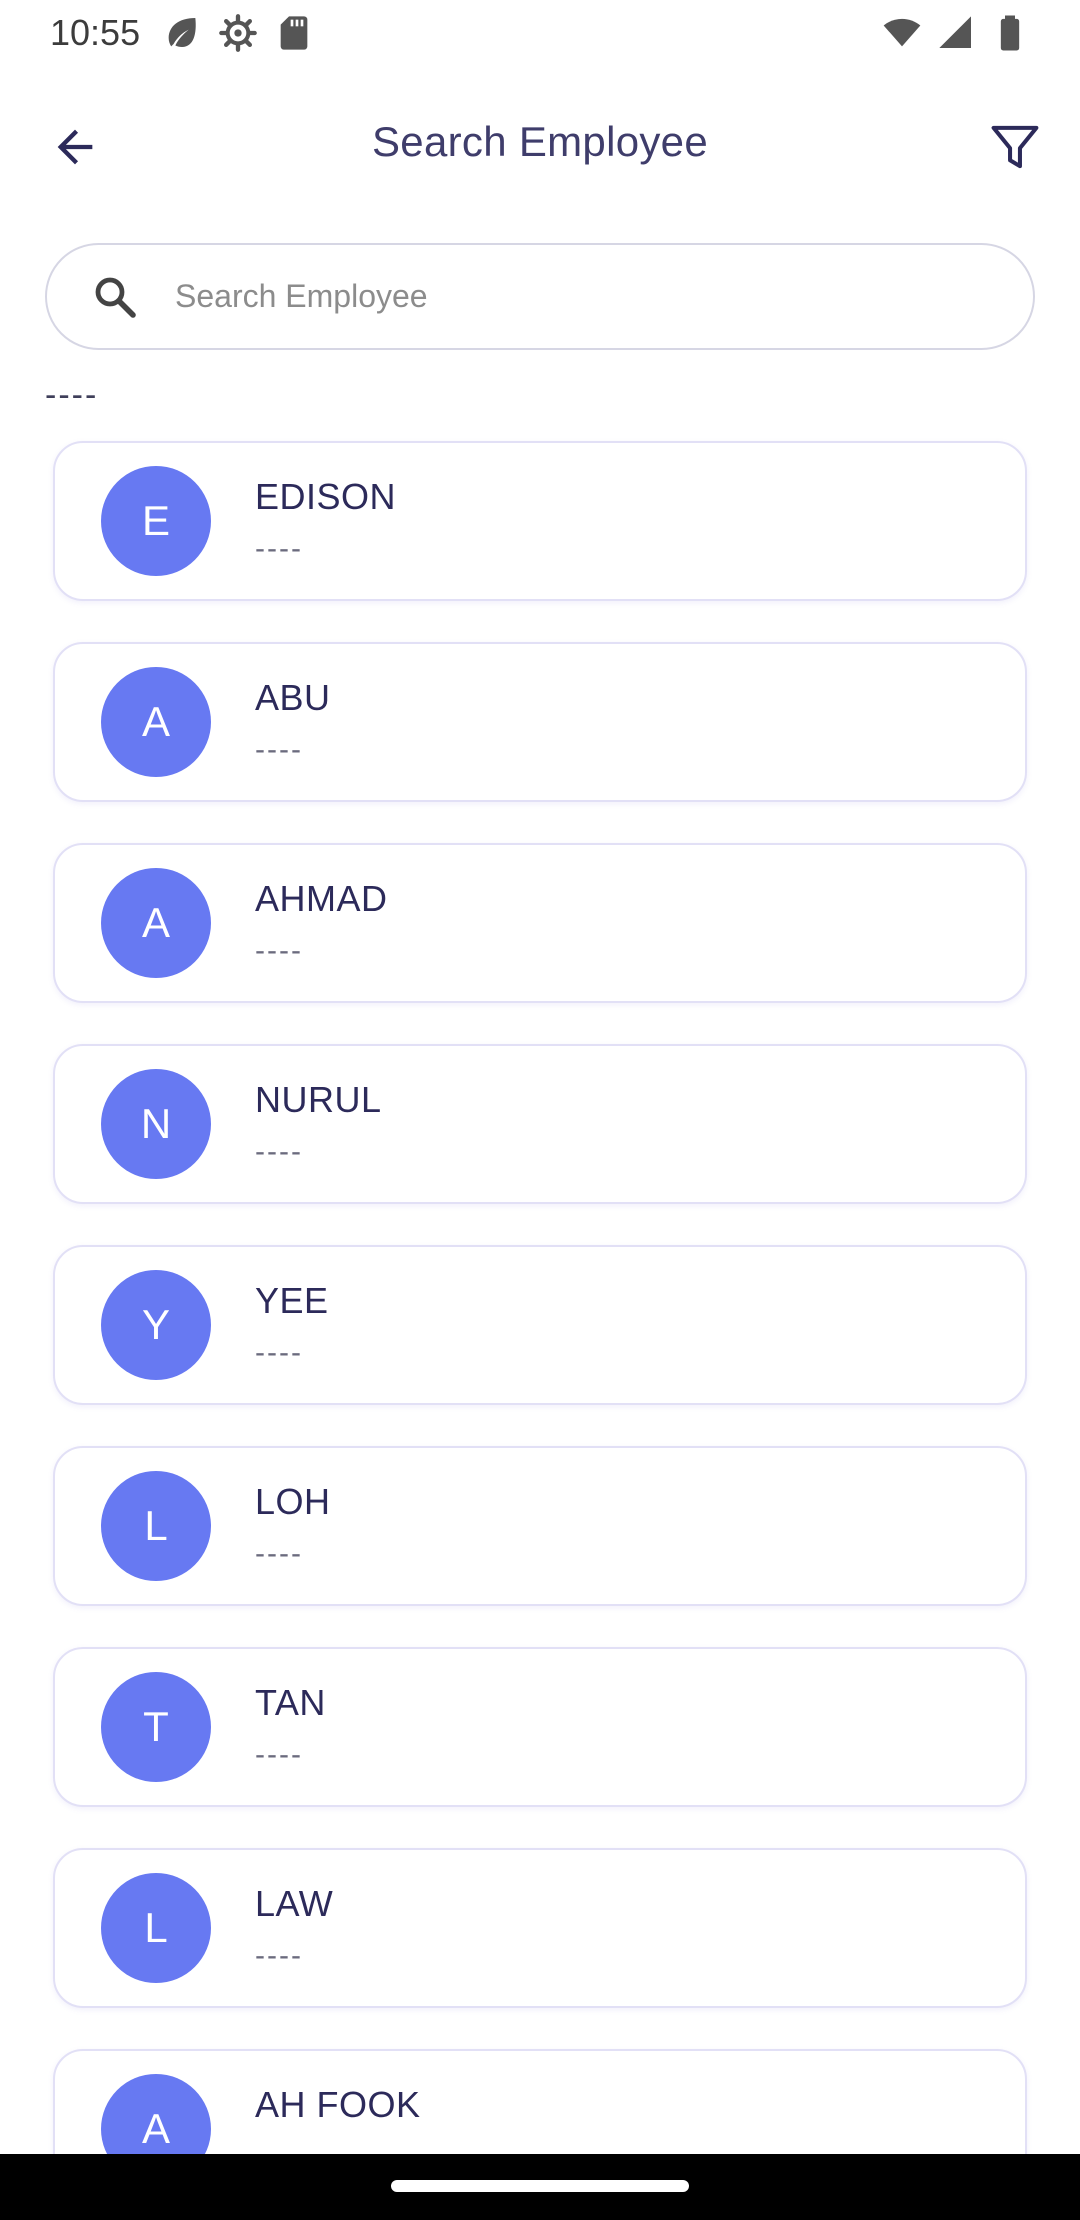 The image size is (1080, 2220). I want to click on status-icons-right, so click(956, 33).